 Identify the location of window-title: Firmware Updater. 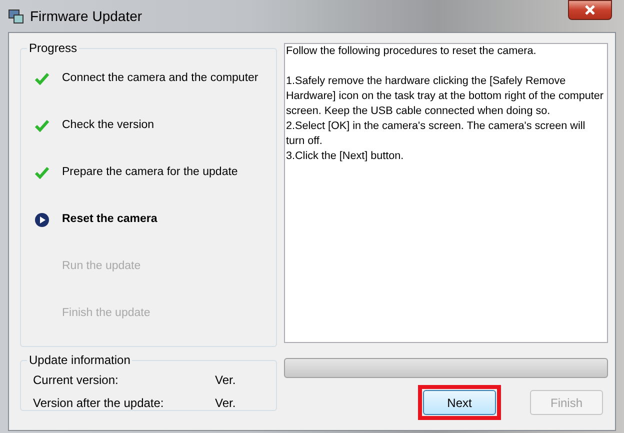
(86, 16).